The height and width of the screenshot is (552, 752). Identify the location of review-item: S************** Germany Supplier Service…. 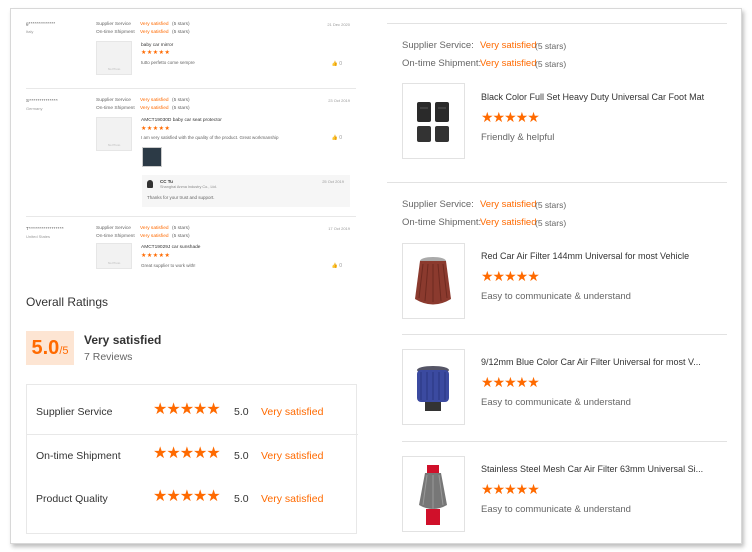
(191, 153).